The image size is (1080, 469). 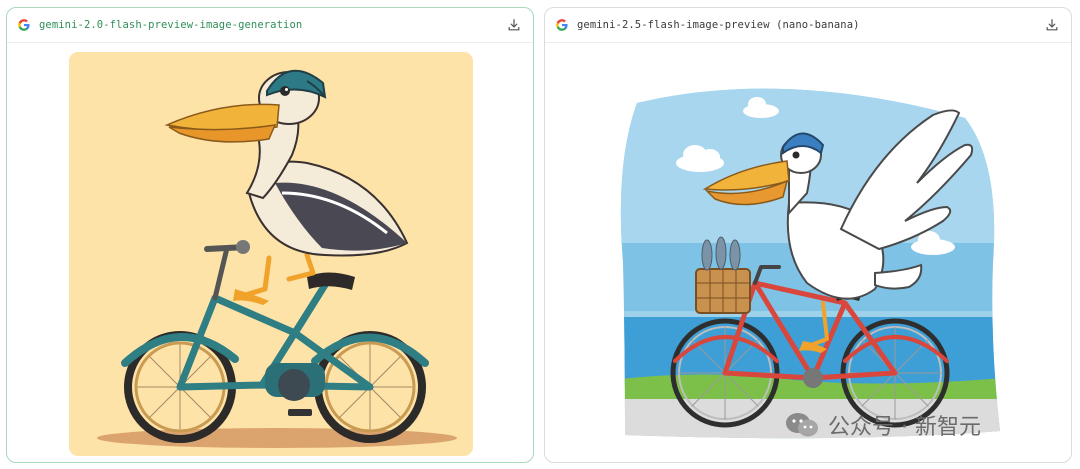 I want to click on watermark: 公众号 · 新智元, so click(x=882, y=425).